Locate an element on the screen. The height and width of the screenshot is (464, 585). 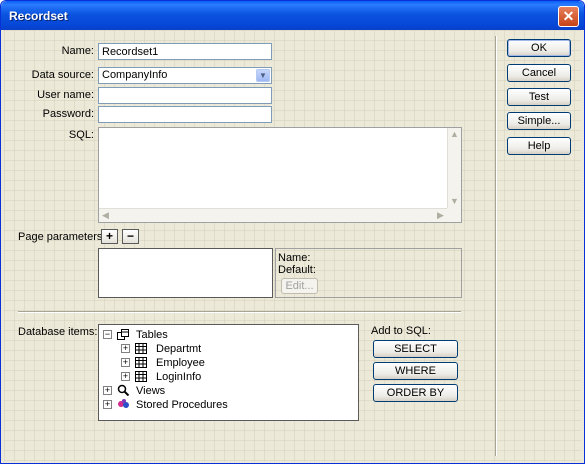
close-button: ✕ is located at coordinates (568, 16).